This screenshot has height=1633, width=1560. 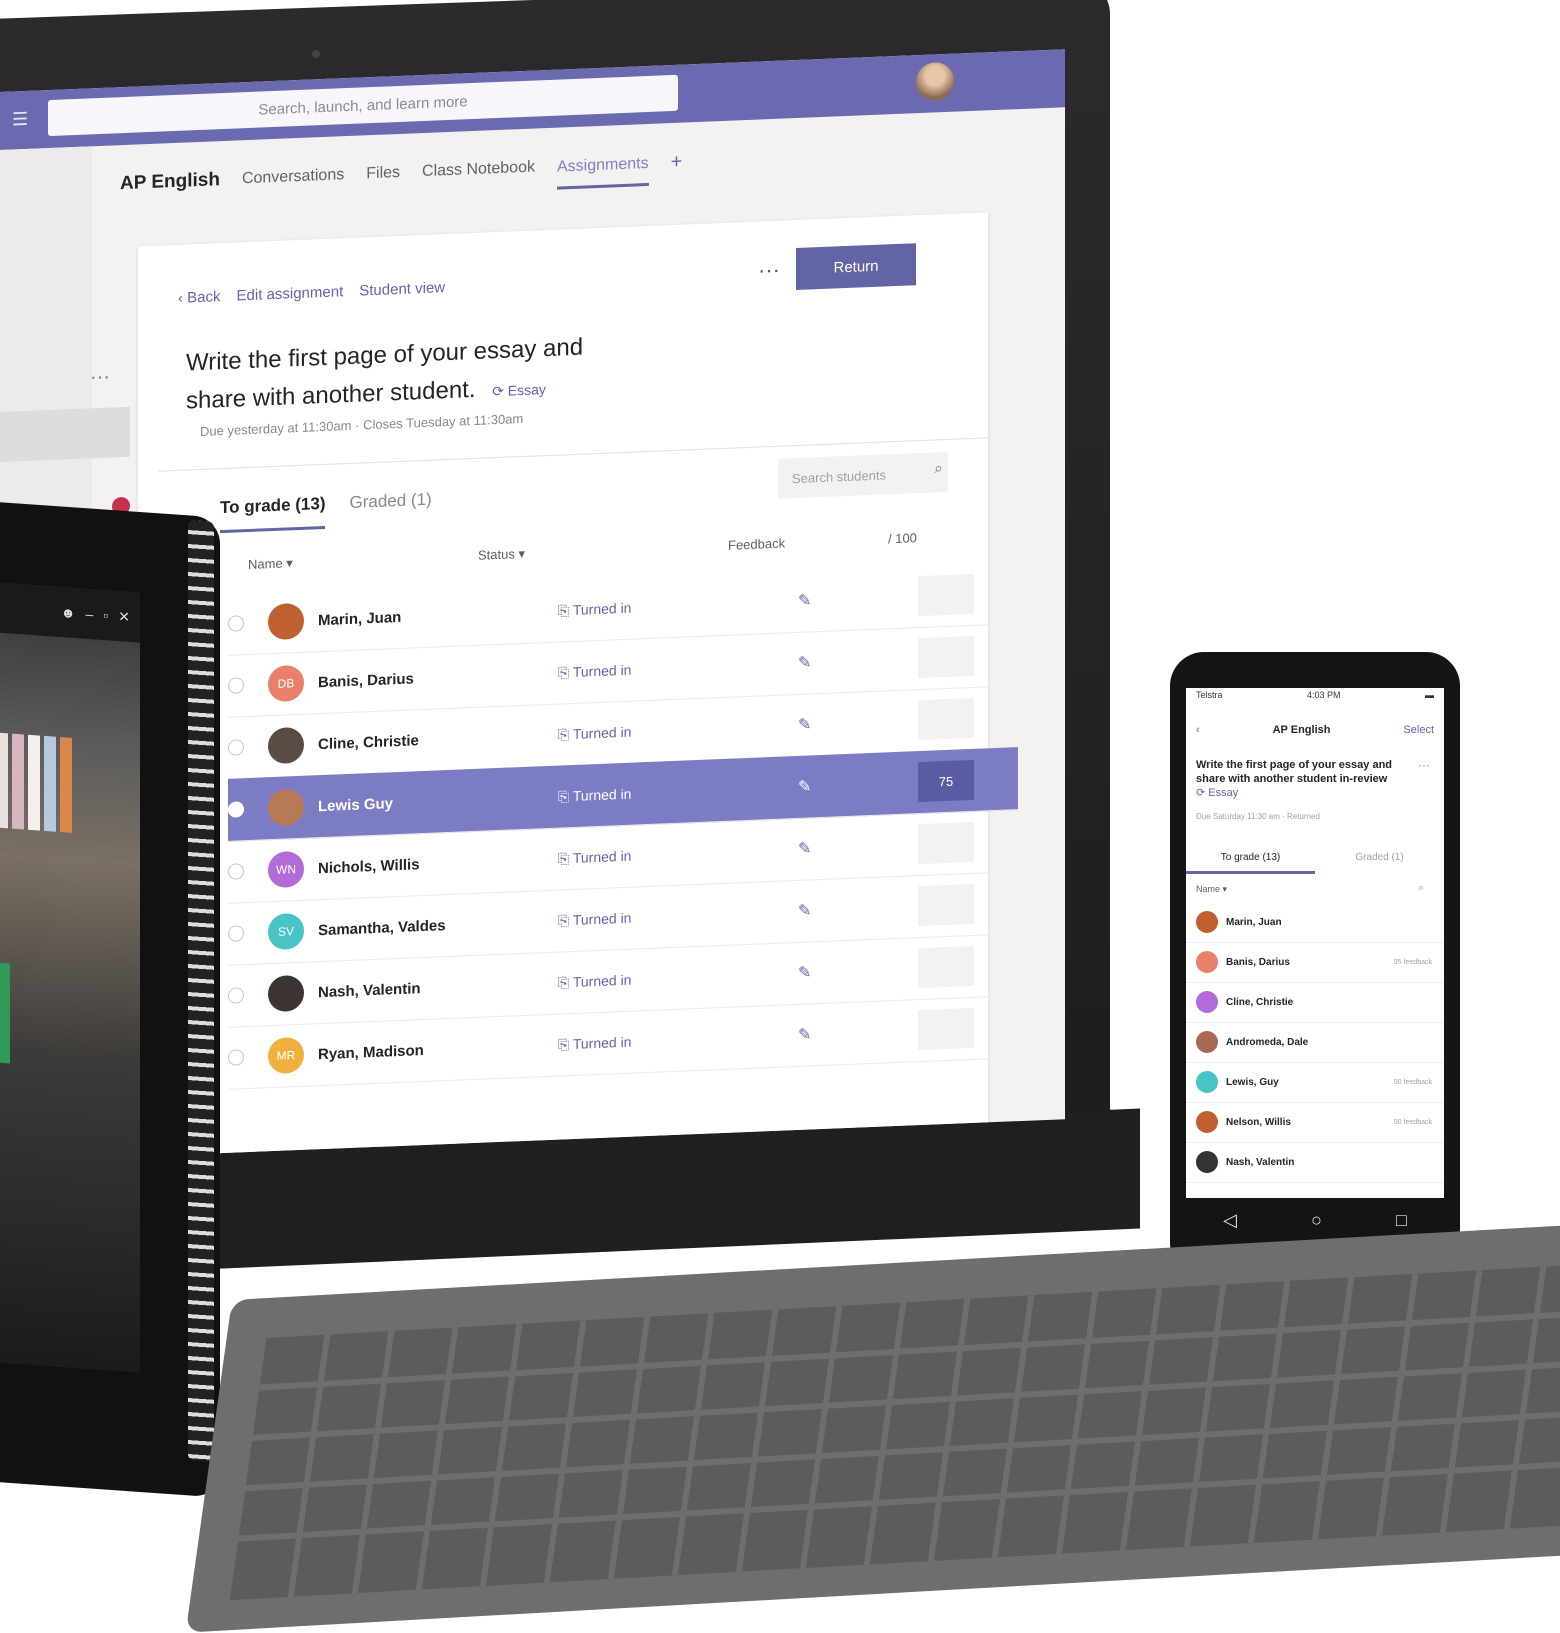 What do you see at coordinates (1250, 860) in the screenshot?
I see `phone-tab-to-grade: To grade (13)` at bounding box center [1250, 860].